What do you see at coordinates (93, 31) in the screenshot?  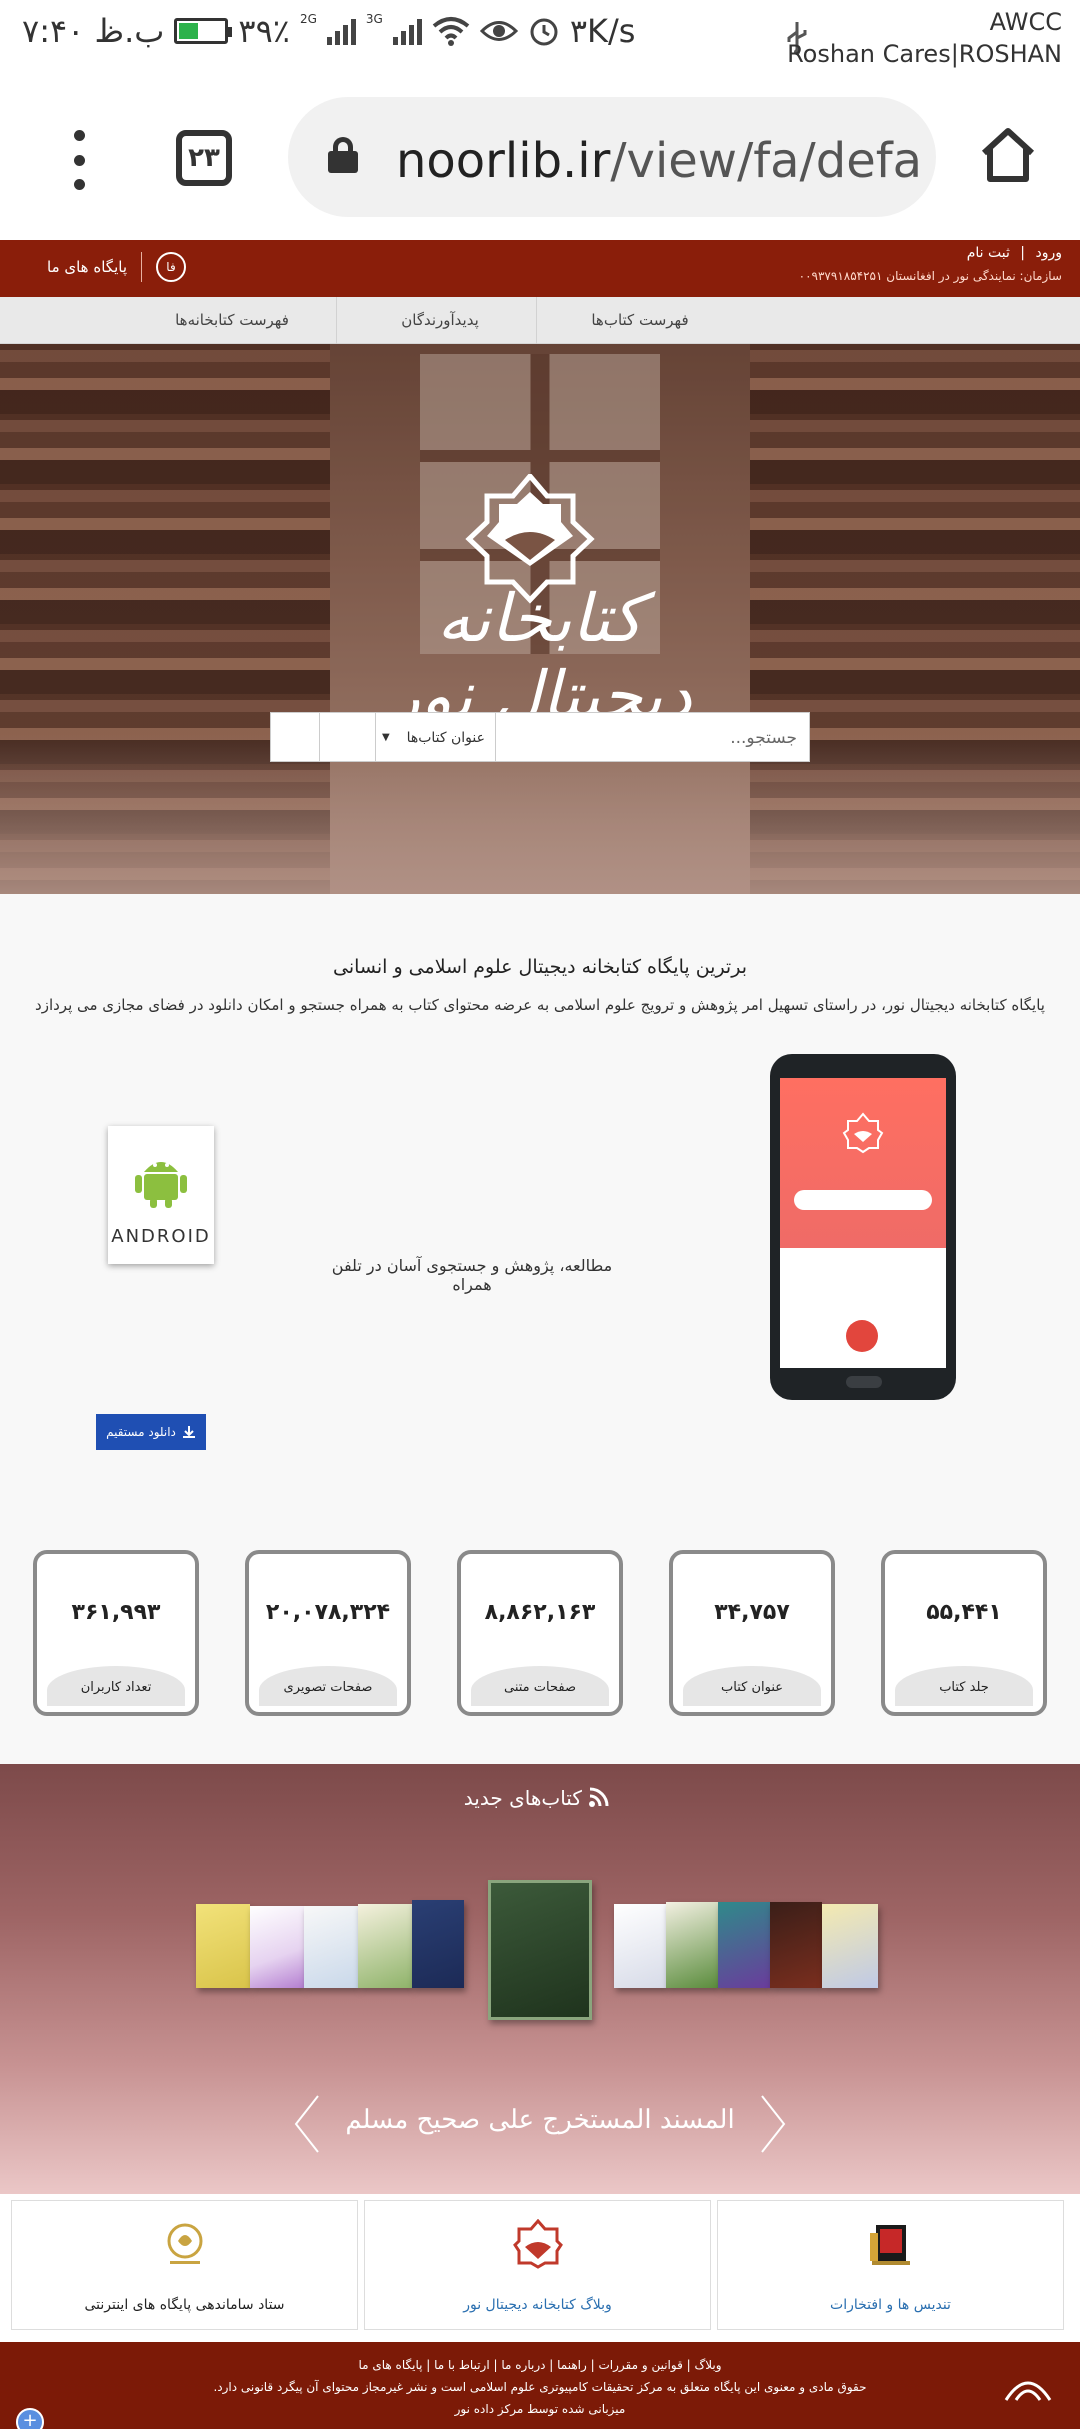 I see `clock: ۷:۴۰ ب.ظ` at bounding box center [93, 31].